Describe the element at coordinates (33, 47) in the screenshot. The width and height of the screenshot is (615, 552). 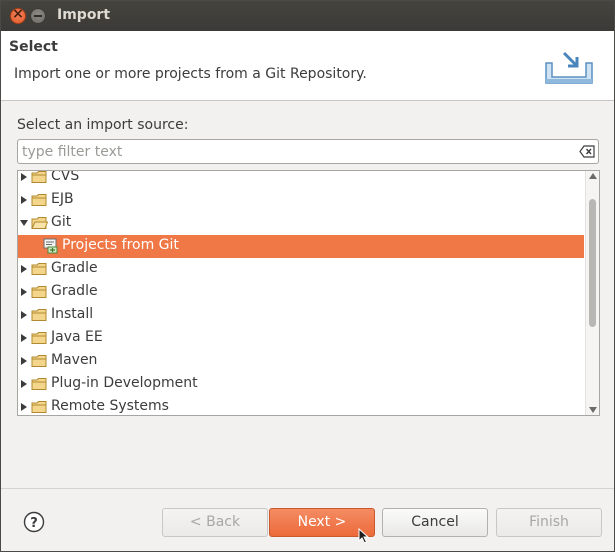
I see `page-title: Select` at that location.